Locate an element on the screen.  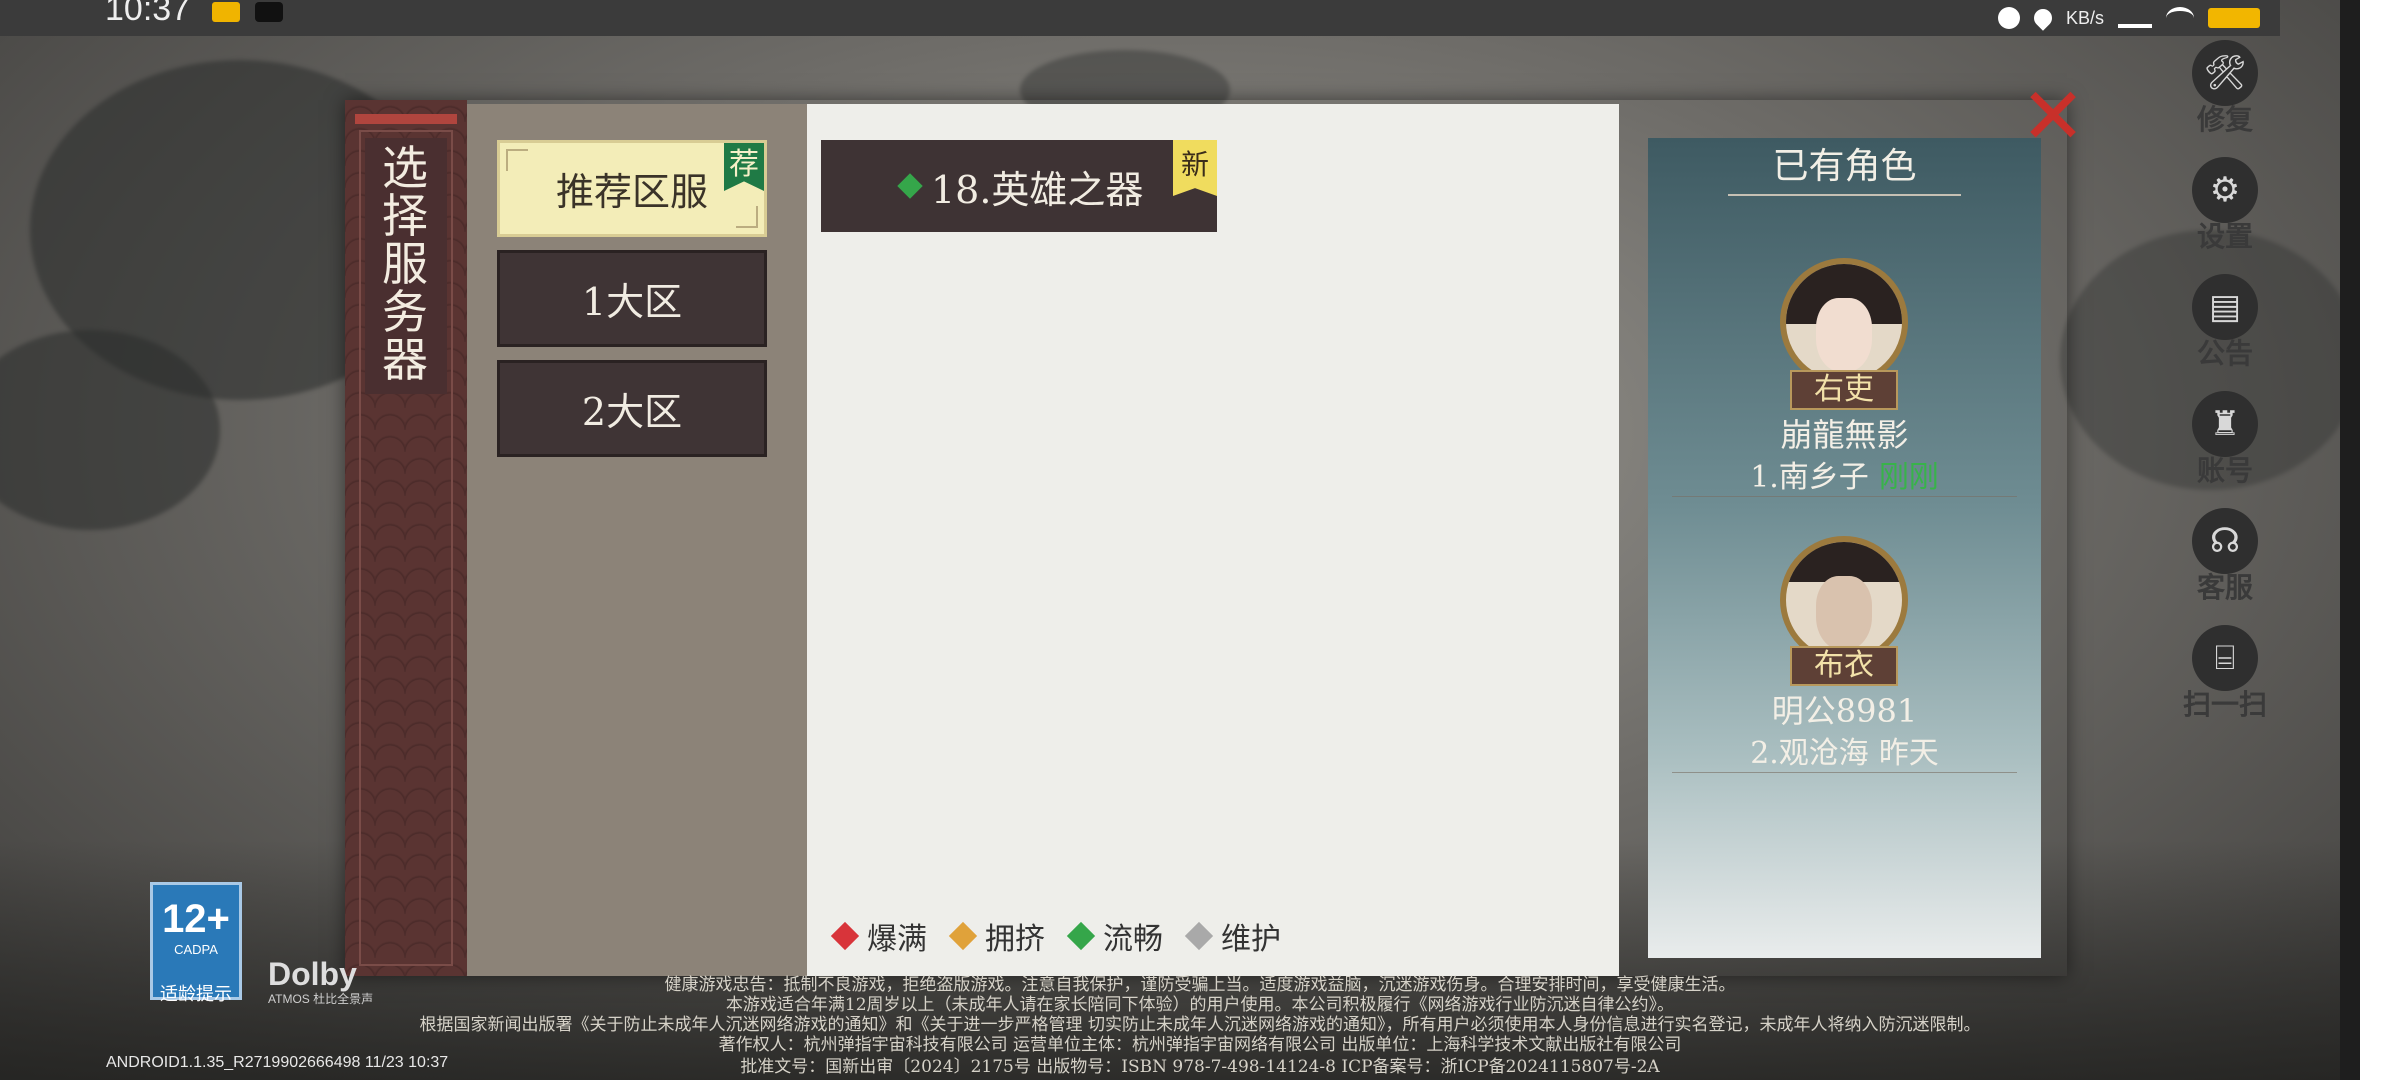
title-char: 务 is located at coordinates (406, 312).